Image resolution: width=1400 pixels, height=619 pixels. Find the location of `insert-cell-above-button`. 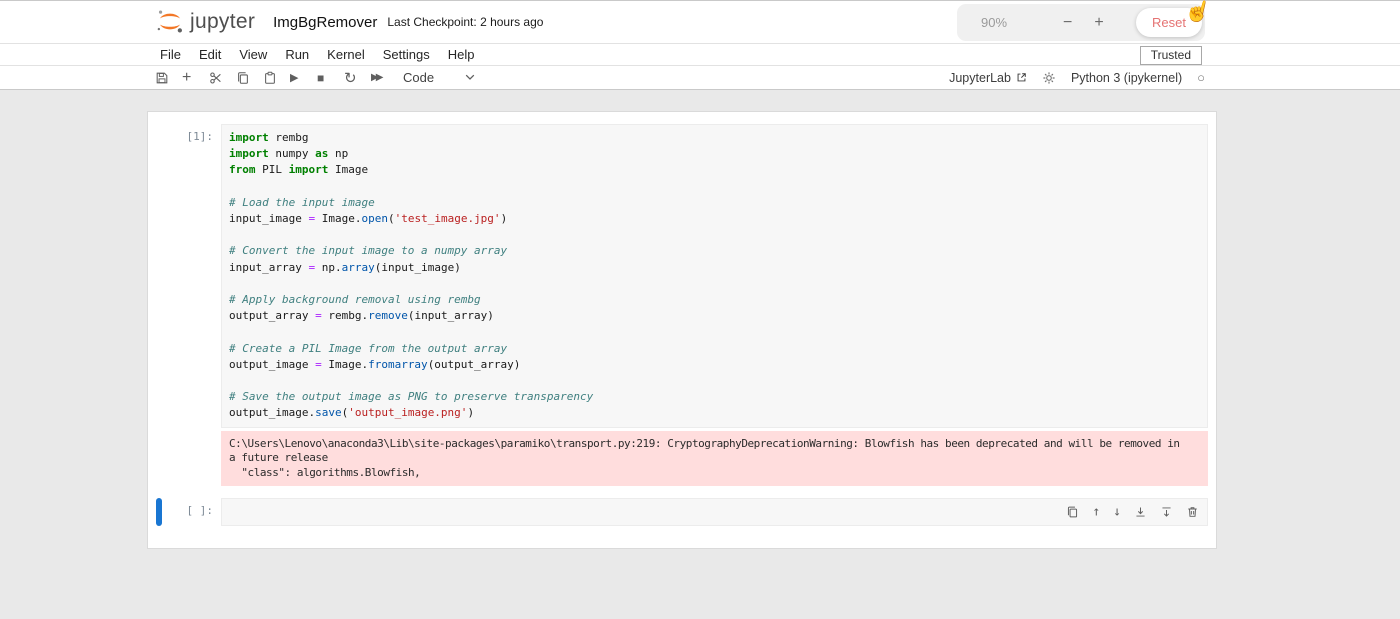

insert-cell-above-button is located at coordinates (1140, 512).